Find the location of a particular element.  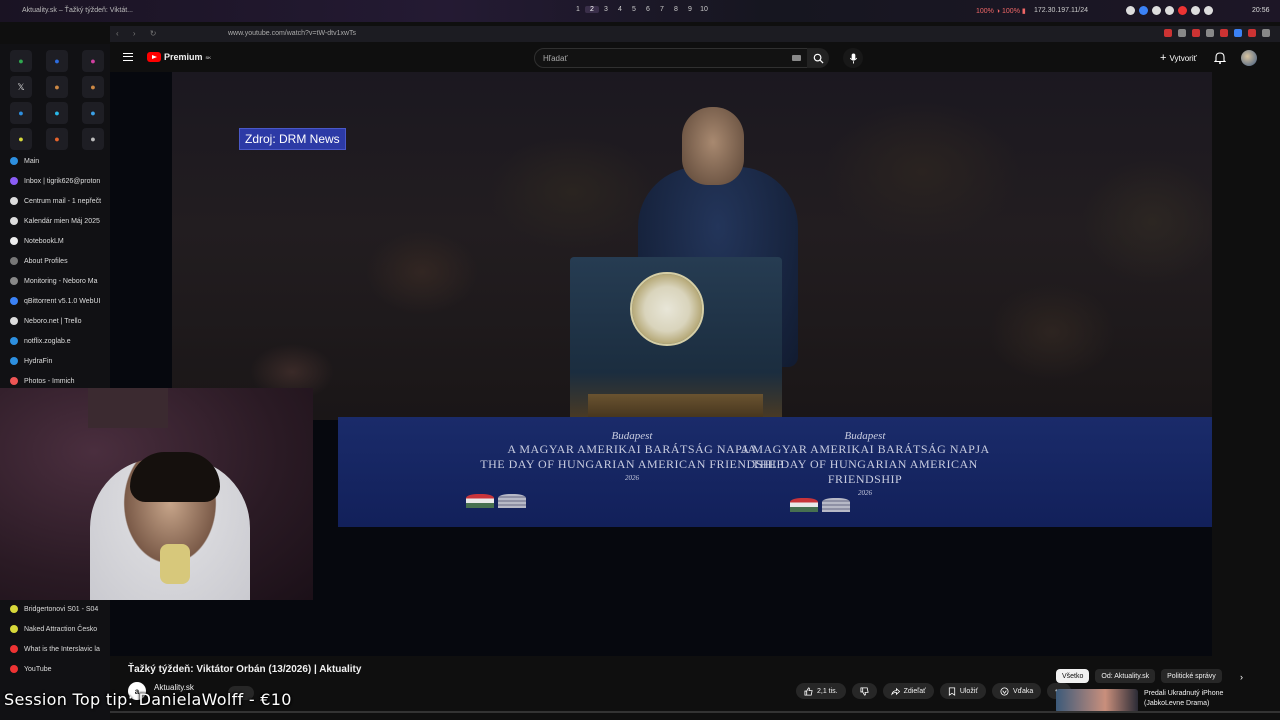

thumbs-down-icon is located at coordinates (864, 691).